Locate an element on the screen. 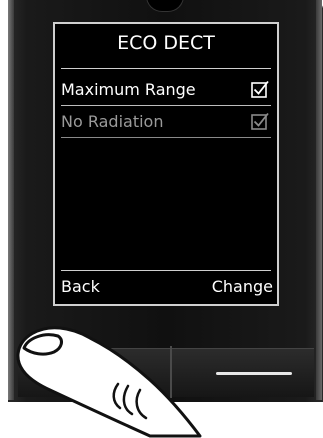 This screenshot has width=323, height=438. softkey-divider is located at coordinates (166, 270).